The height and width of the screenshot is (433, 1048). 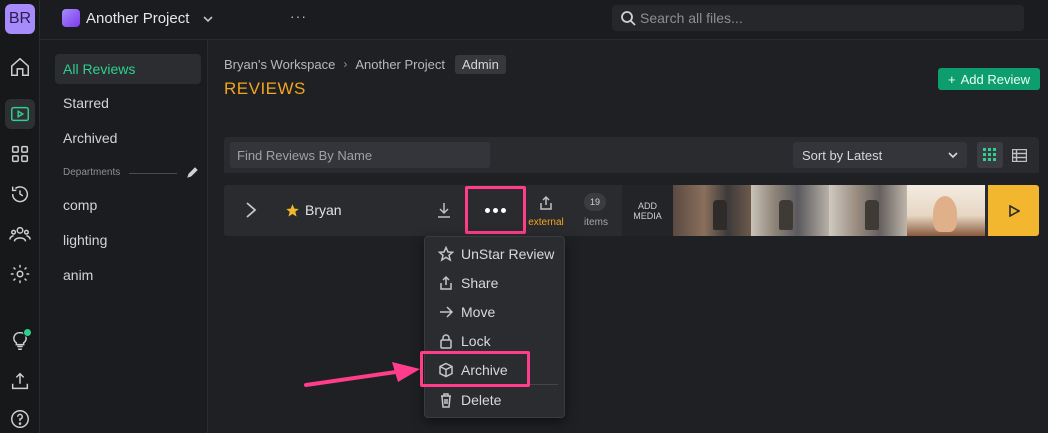 I want to click on departments-heading: Departments, so click(x=92, y=172).